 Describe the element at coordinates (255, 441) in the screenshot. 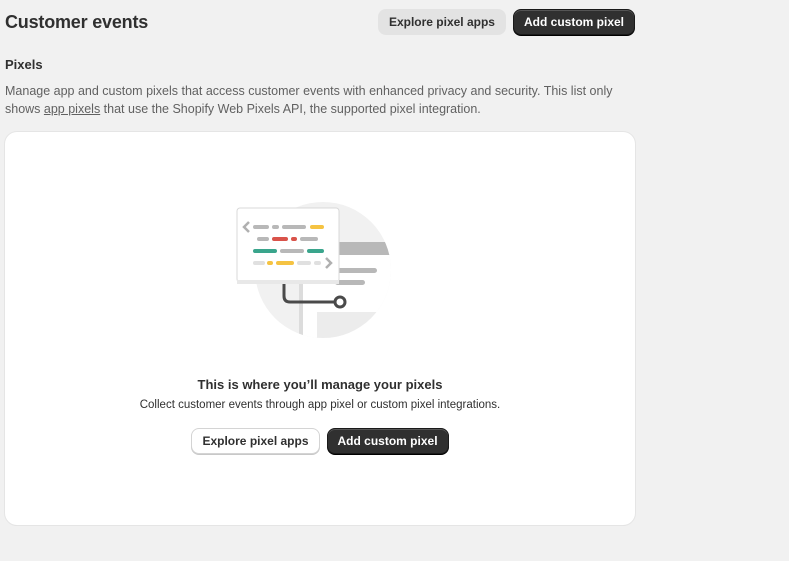

I see `empty-state-explore-pixel-apps-button: Explore pixel apps` at that location.